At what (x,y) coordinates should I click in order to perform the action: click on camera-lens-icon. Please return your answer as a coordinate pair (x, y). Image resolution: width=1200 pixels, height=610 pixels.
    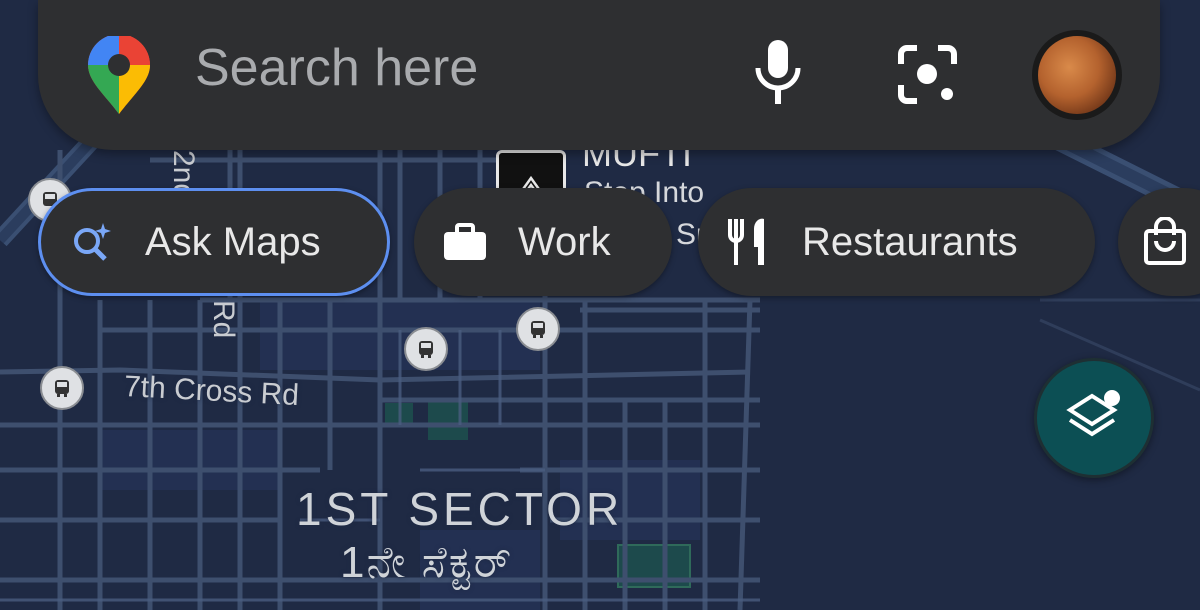
    Looking at the image, I should click on (927, 74).